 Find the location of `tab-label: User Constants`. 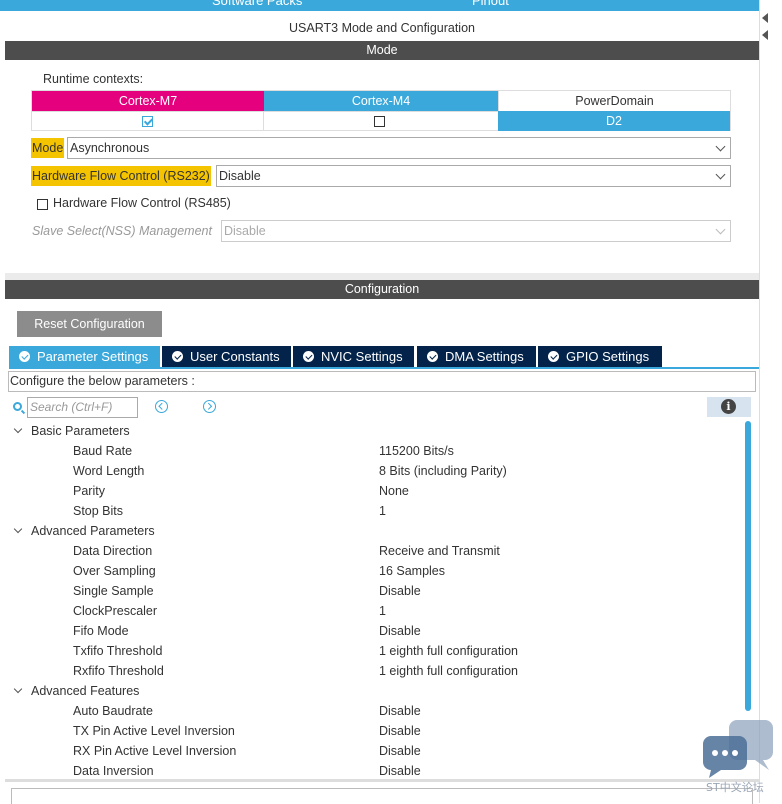

tab-label: User Constants is located at coordinates (235, 356).